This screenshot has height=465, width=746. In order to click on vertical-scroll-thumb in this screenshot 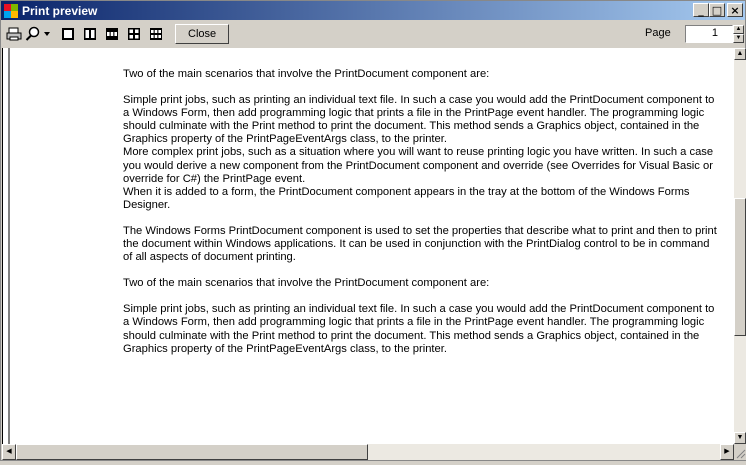, I will do `click(740, 267)`.